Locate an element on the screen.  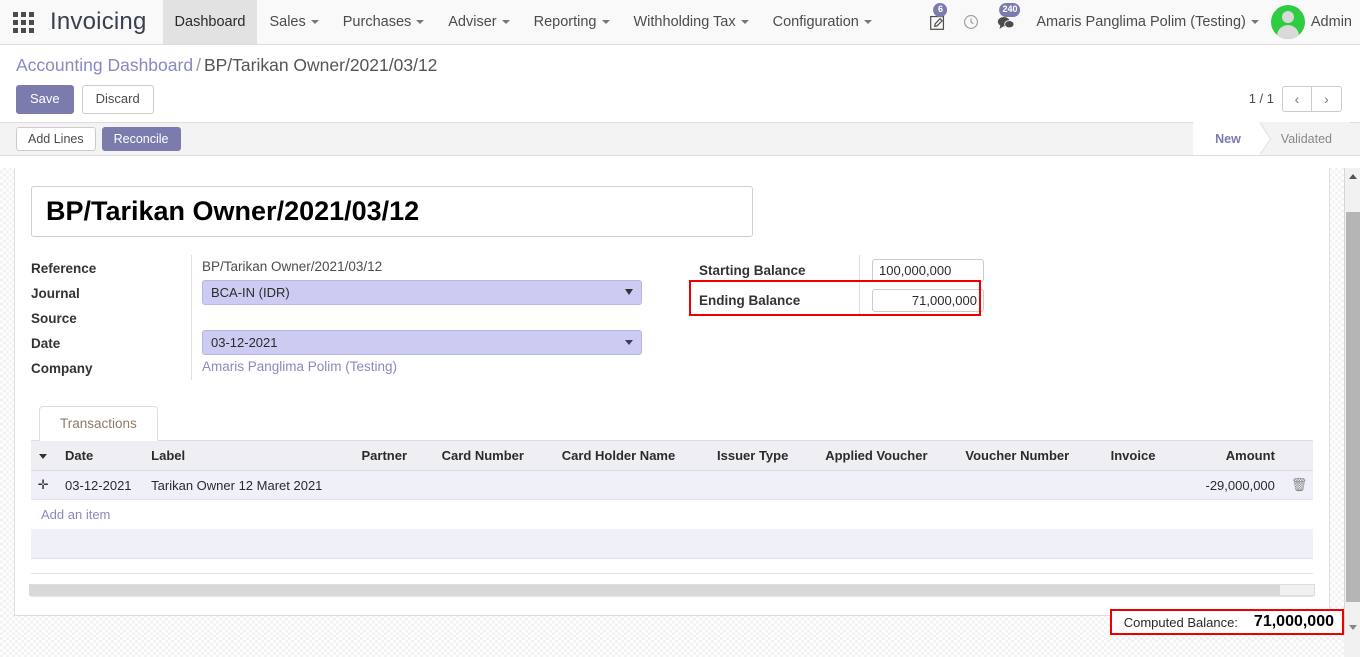
journal-select: BCA-IN (IDR) is located at coordinates (422, 292).